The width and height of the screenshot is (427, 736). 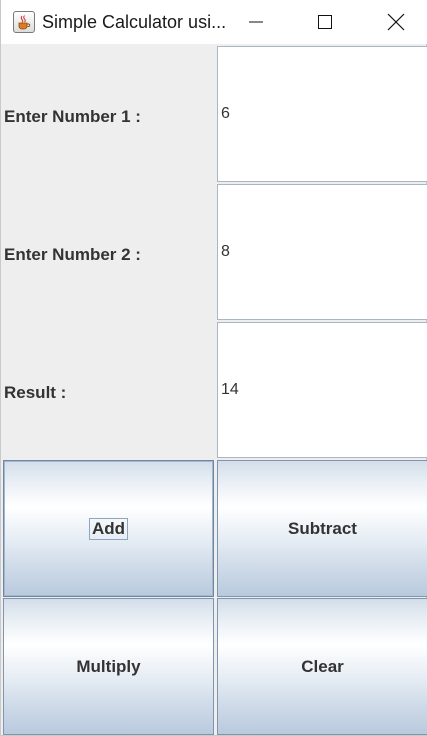 I want to click on multiply-button-label: Multiply, so click(x=108, y=666).